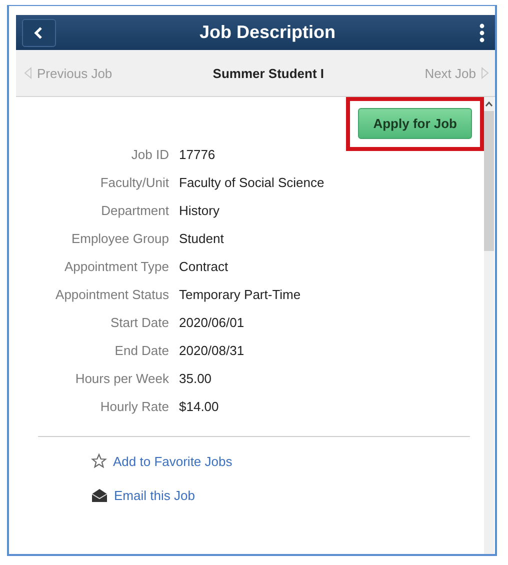 The width and height of the screenshot is (508, 565). I want to click on field-value: Temporary Part-Time, so click(240, 294).